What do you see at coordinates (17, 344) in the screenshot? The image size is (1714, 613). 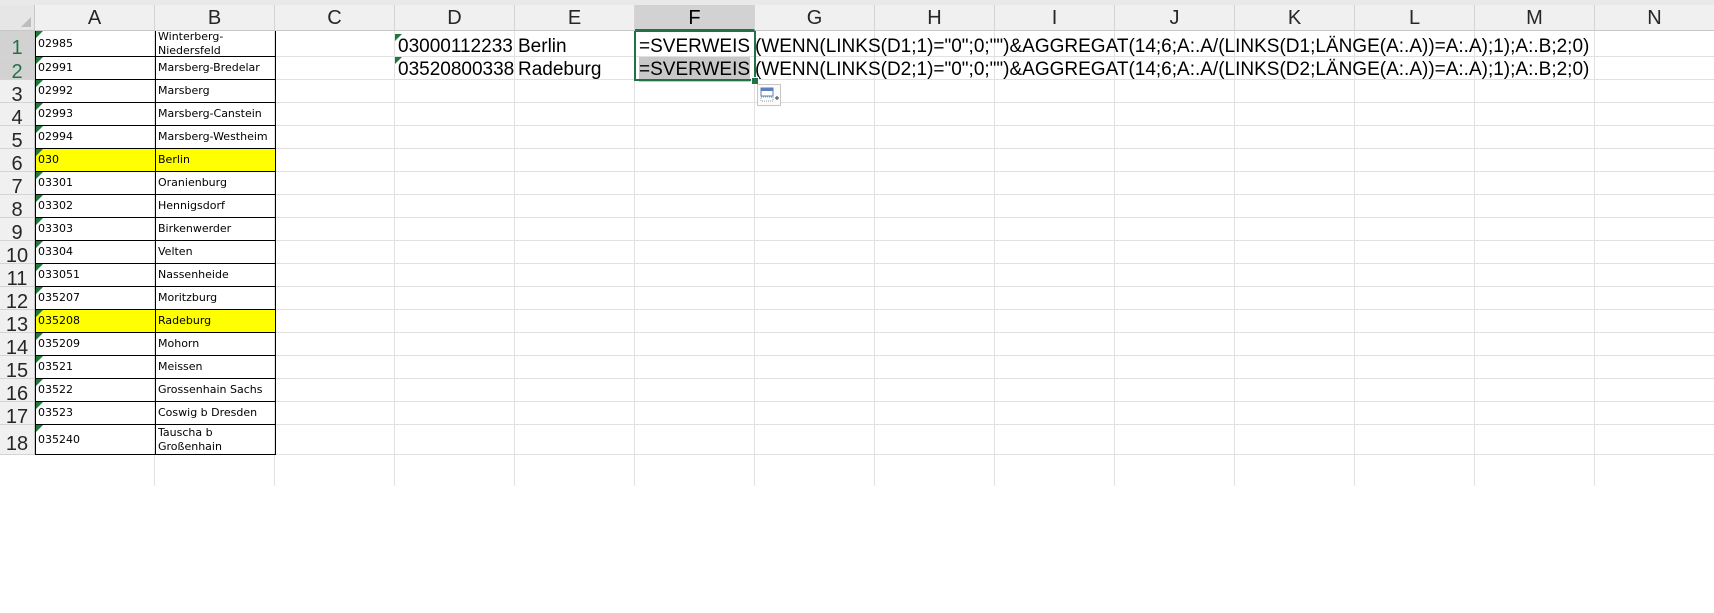 I see `row-header-14: 14` at bounding box center [17, 344].